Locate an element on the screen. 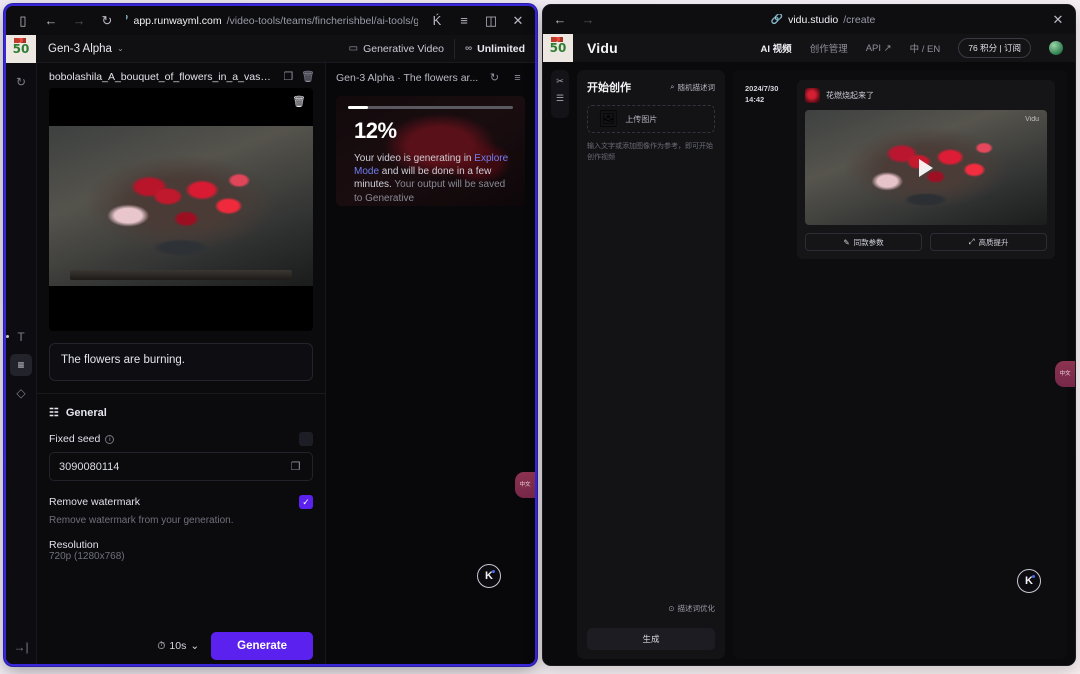  unlimited-plan-badge: ∞ Unlimited is located at coordinates (494, 48).